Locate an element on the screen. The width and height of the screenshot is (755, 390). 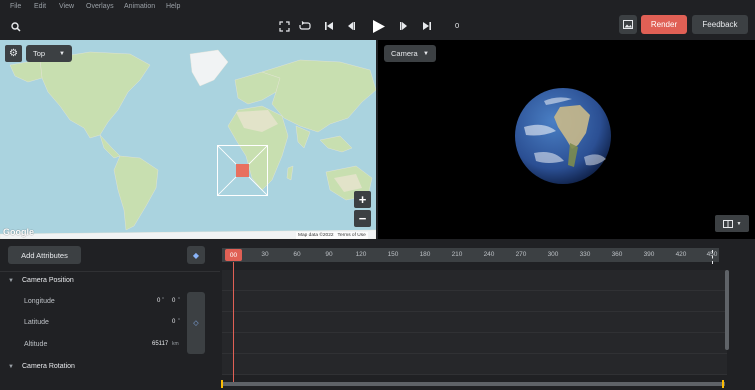
tick-label: 330 is located at coordinates (585, 254).